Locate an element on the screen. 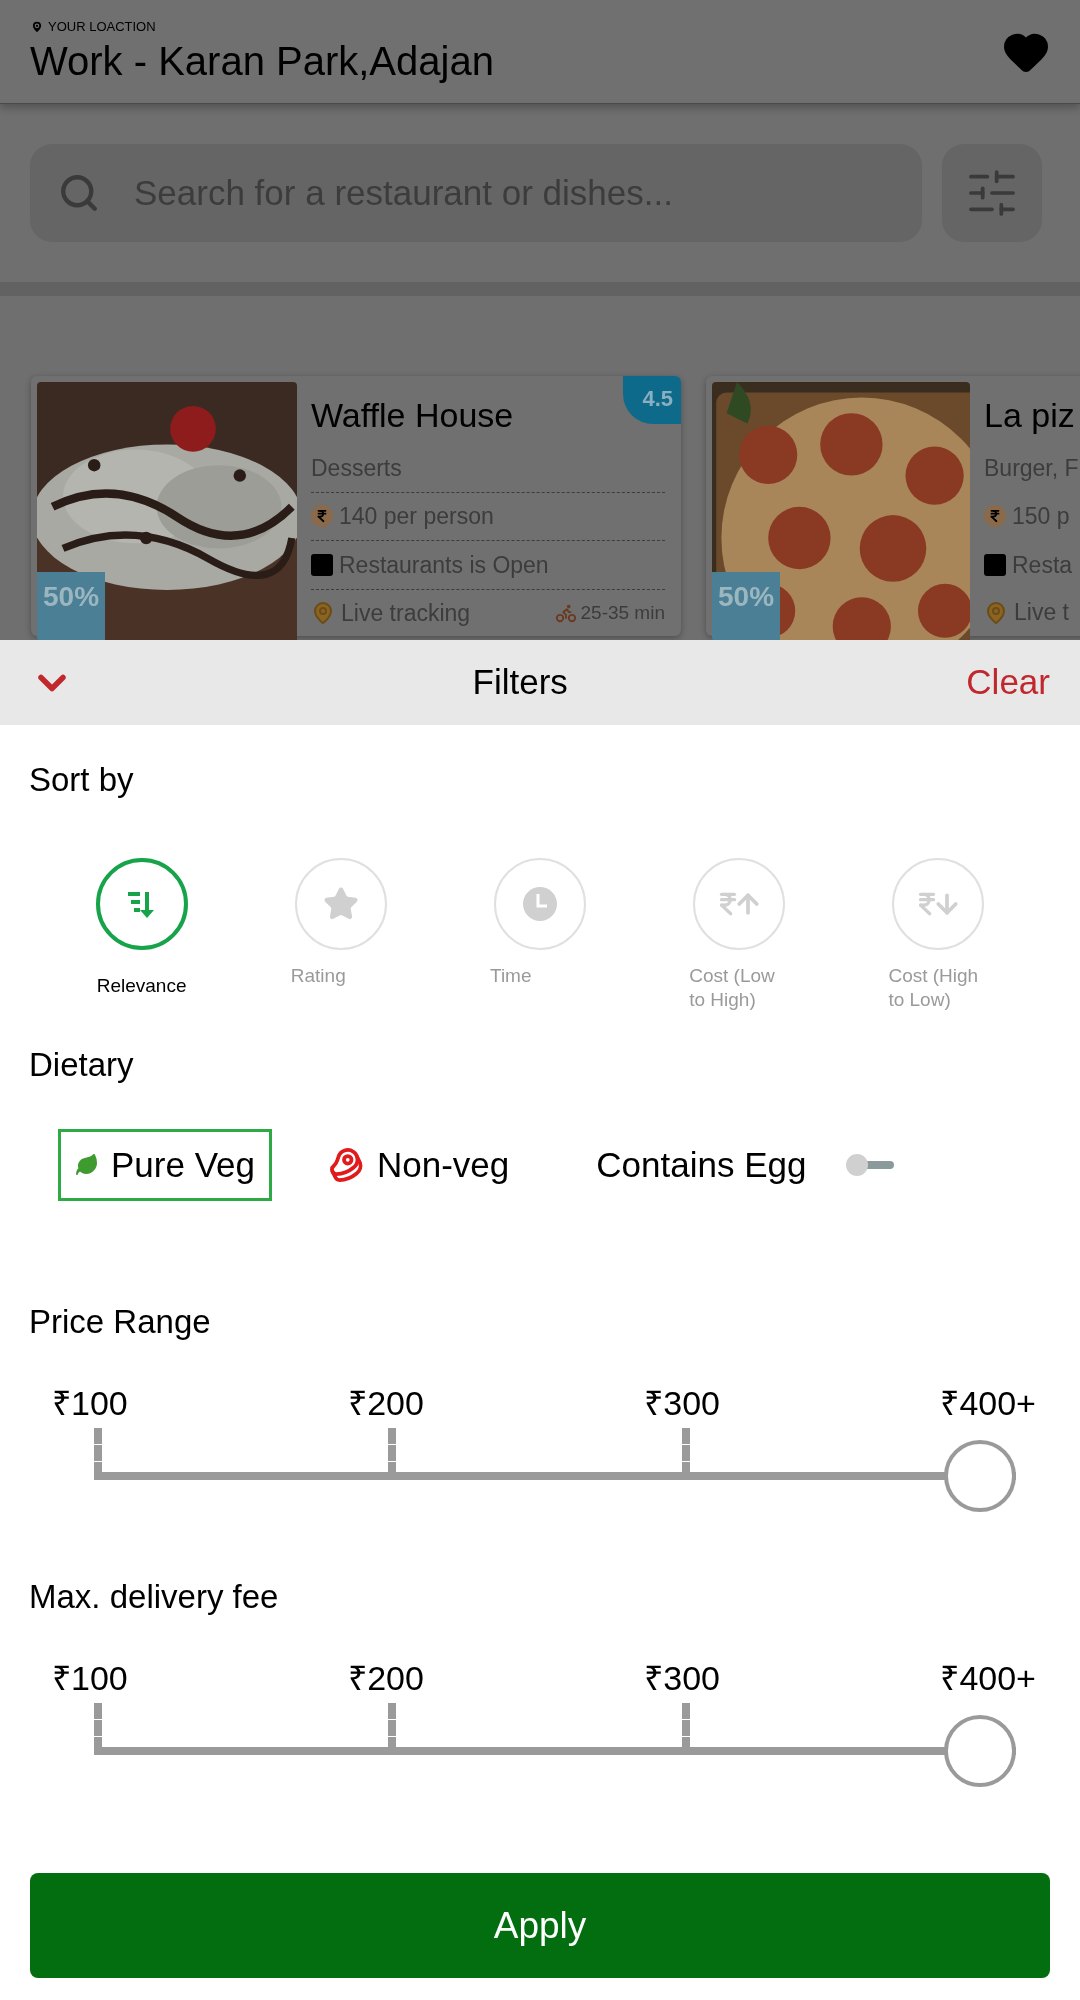 This screenshot has width=1080, height=2000. section-title: Dietary is located at coordinates (81, 1064).